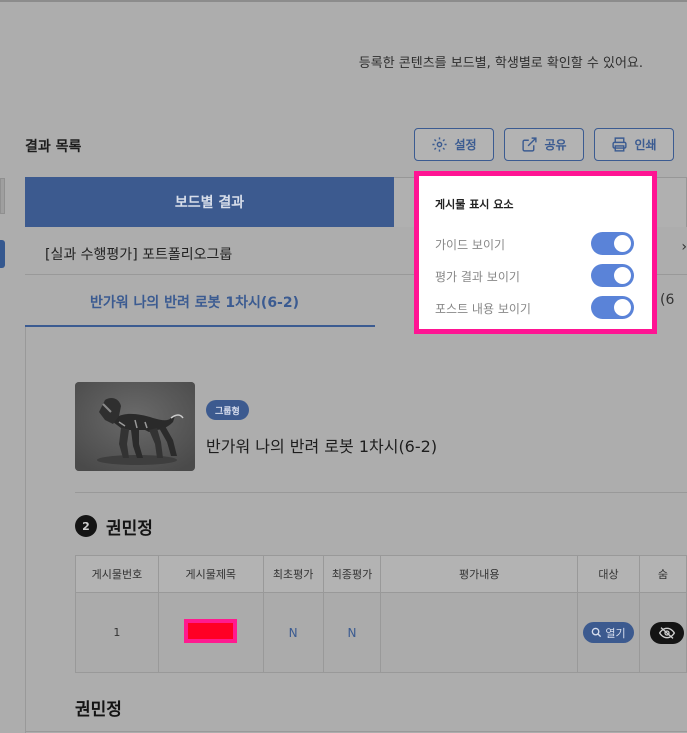 This screenshot has width=687, height=733. Describe the element at coordinates (117, 632) in the screenshot. I see `cell-post-number: 1` at that location.